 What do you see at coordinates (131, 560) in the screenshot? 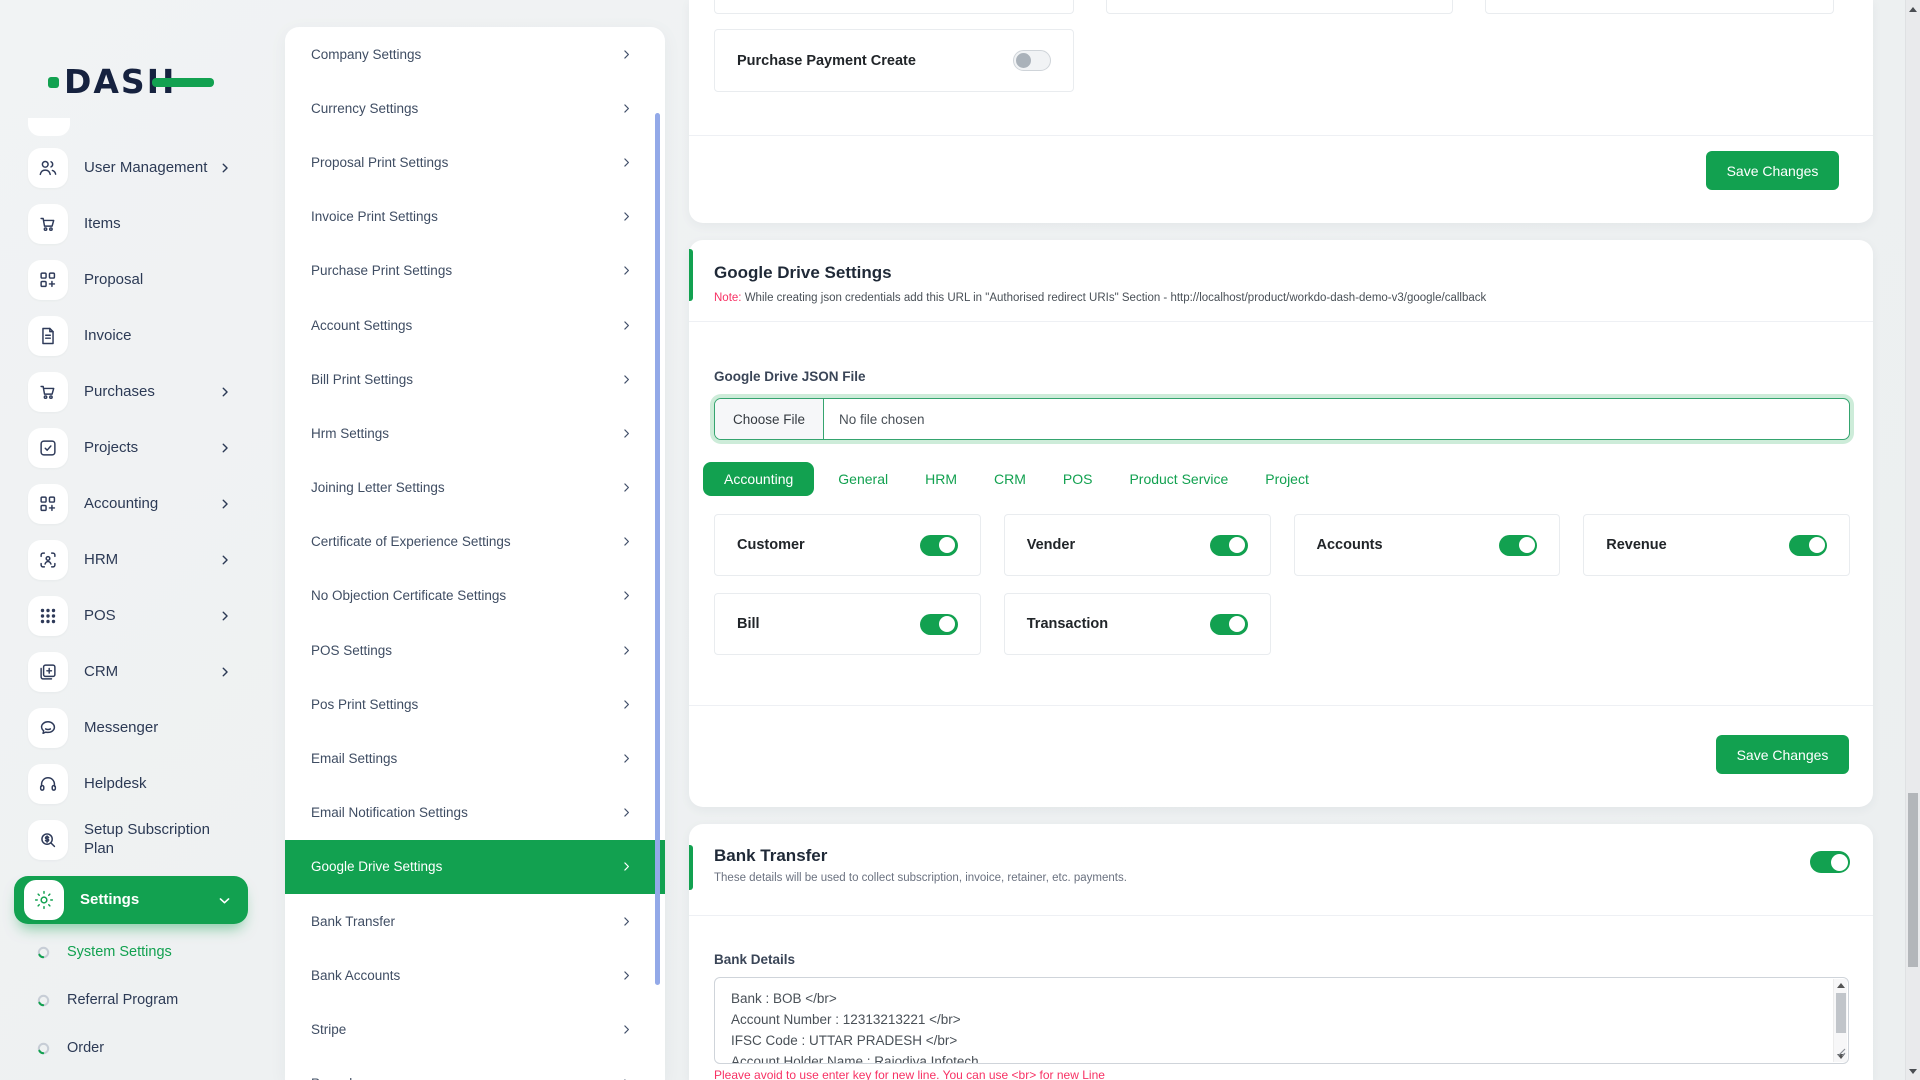
I see `sidebar-item-hrm: HRM` at bounding box center [131, 560].